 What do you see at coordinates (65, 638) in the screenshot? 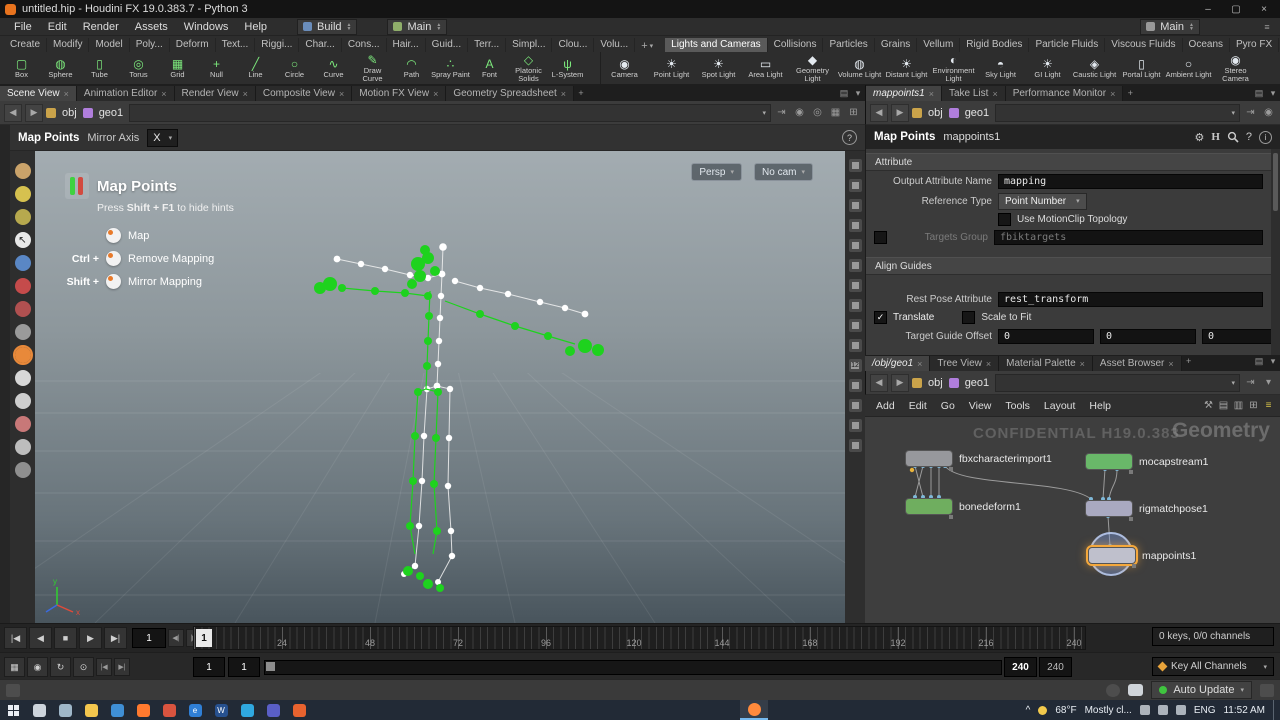
I see `stop-button: ■` at bounding box center [65, 638].